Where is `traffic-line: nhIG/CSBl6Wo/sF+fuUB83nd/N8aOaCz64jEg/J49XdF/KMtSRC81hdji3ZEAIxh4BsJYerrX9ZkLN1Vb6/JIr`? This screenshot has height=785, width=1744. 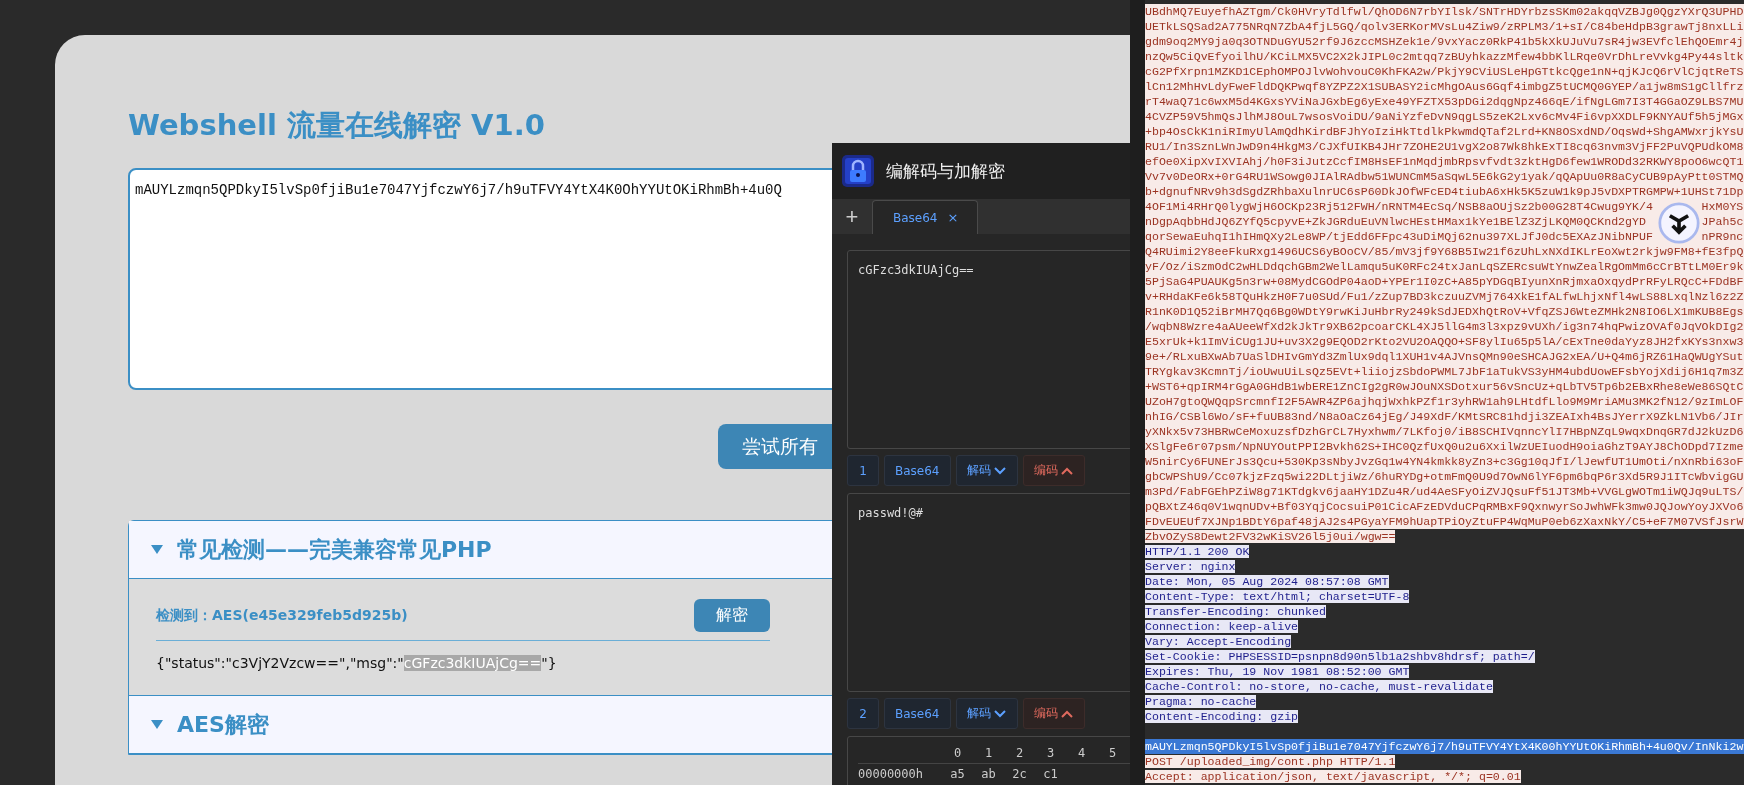
traffic-line: nhIG/CSBl6Wo/sF+fuUB83nd/N8aOaCz64jEg/J49XdF/KMtSRC81hdji3ZEAIxh4BsJYerrX9ZkLN1Vb6/JIr is located at coordinates (1444, 416).